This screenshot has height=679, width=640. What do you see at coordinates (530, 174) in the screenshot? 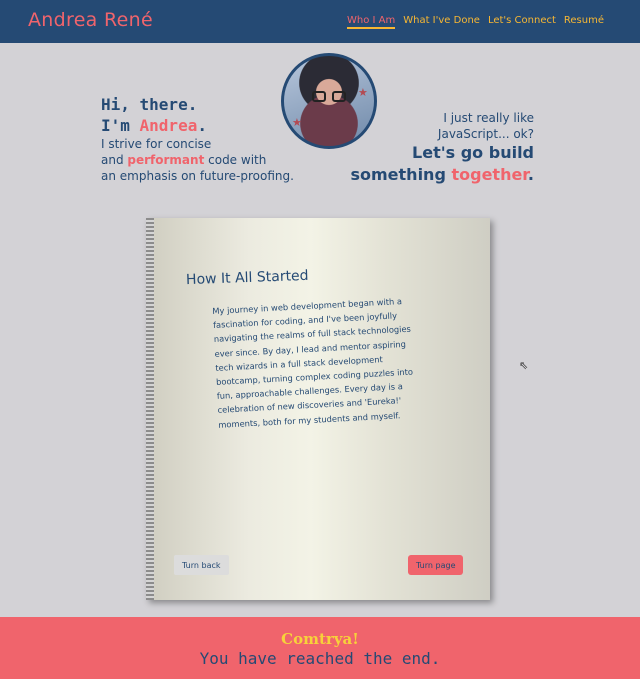
I see `tagline-line4-suffix: .` at bounding box center [530, 174].